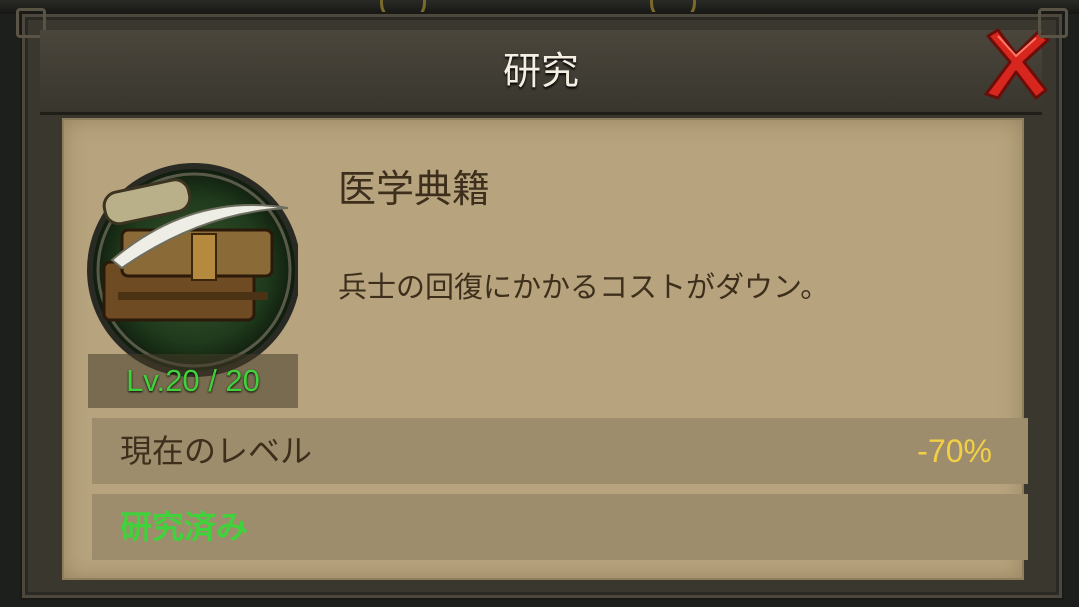  What do you see at coordinates (184, 527) in the screenshot?
I see `research-status: 研究済み` at bounding box center [184, 527].